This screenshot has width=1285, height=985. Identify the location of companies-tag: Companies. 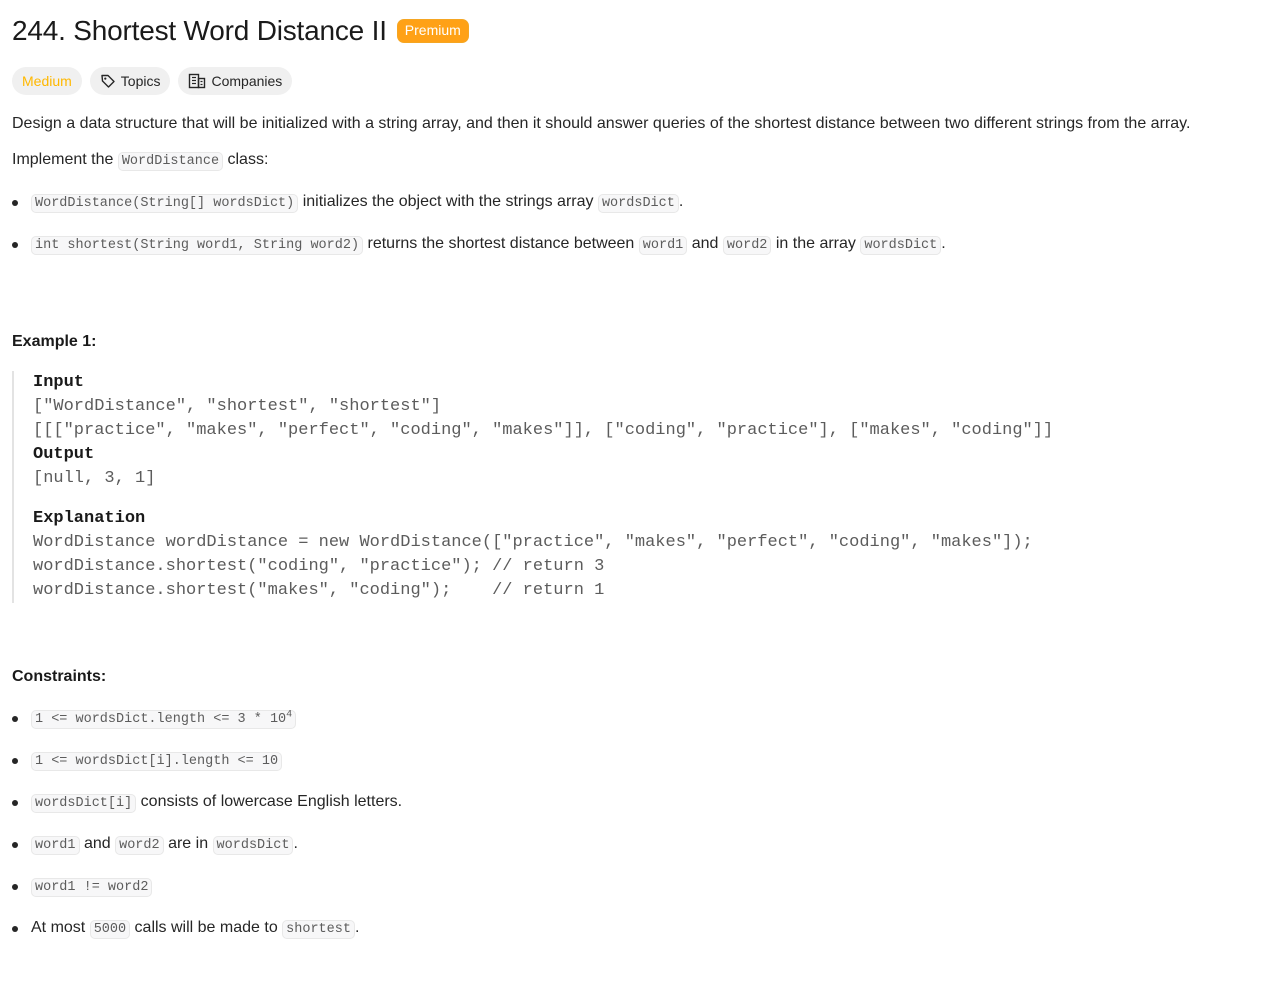
(235, 81).